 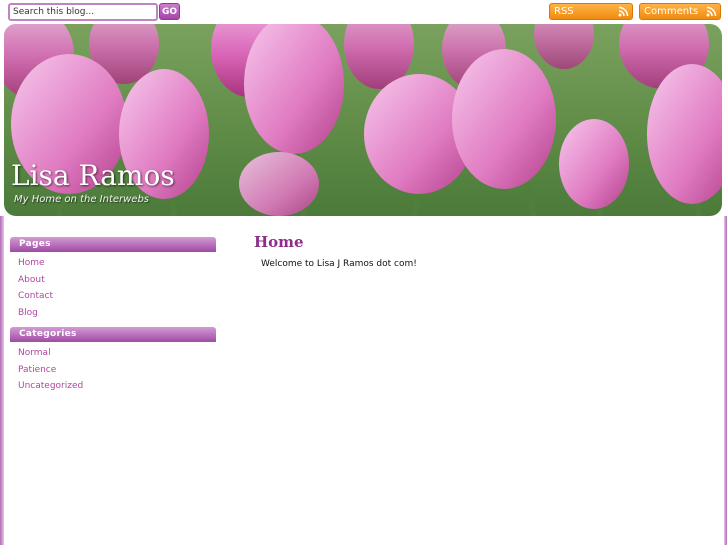 What do you see at coordinates (113, 310) in the screenshot?
I see `list-item: Blog` at bounding box center [113, 310].